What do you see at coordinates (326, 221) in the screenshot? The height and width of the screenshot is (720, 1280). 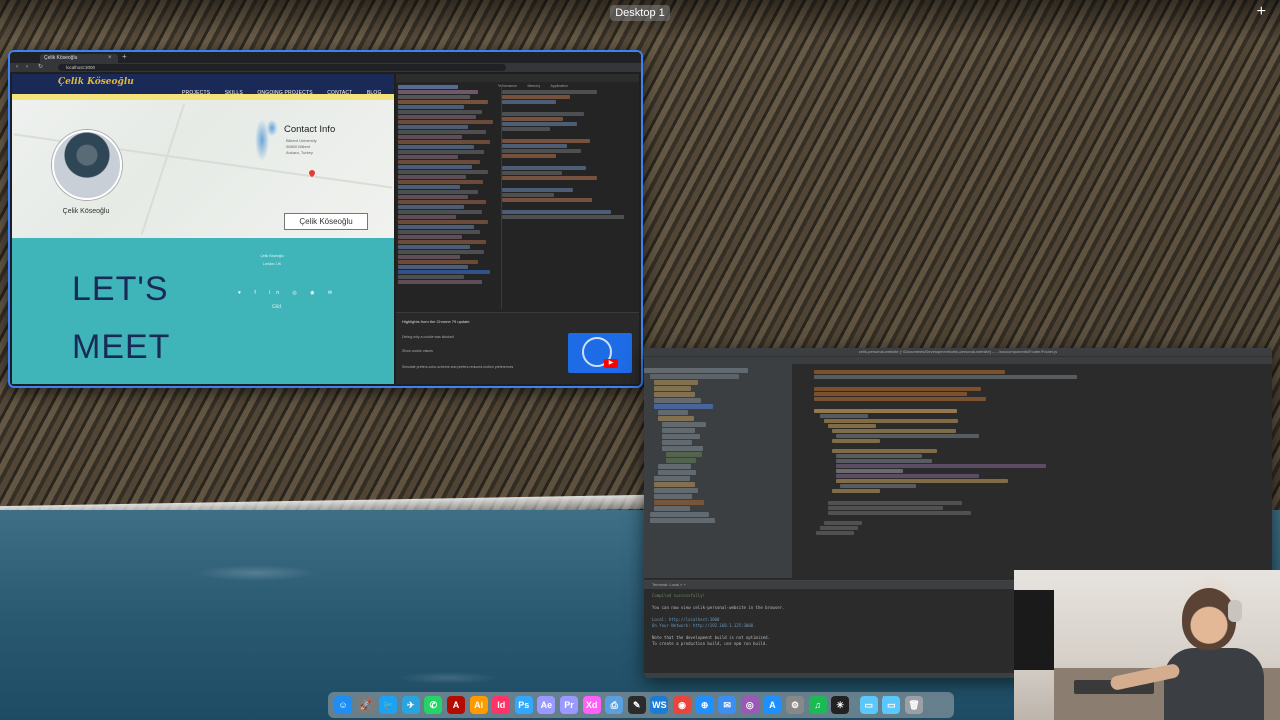 I see `name-button: Çelik Köseoğlu` at bounding box center [326, 221].